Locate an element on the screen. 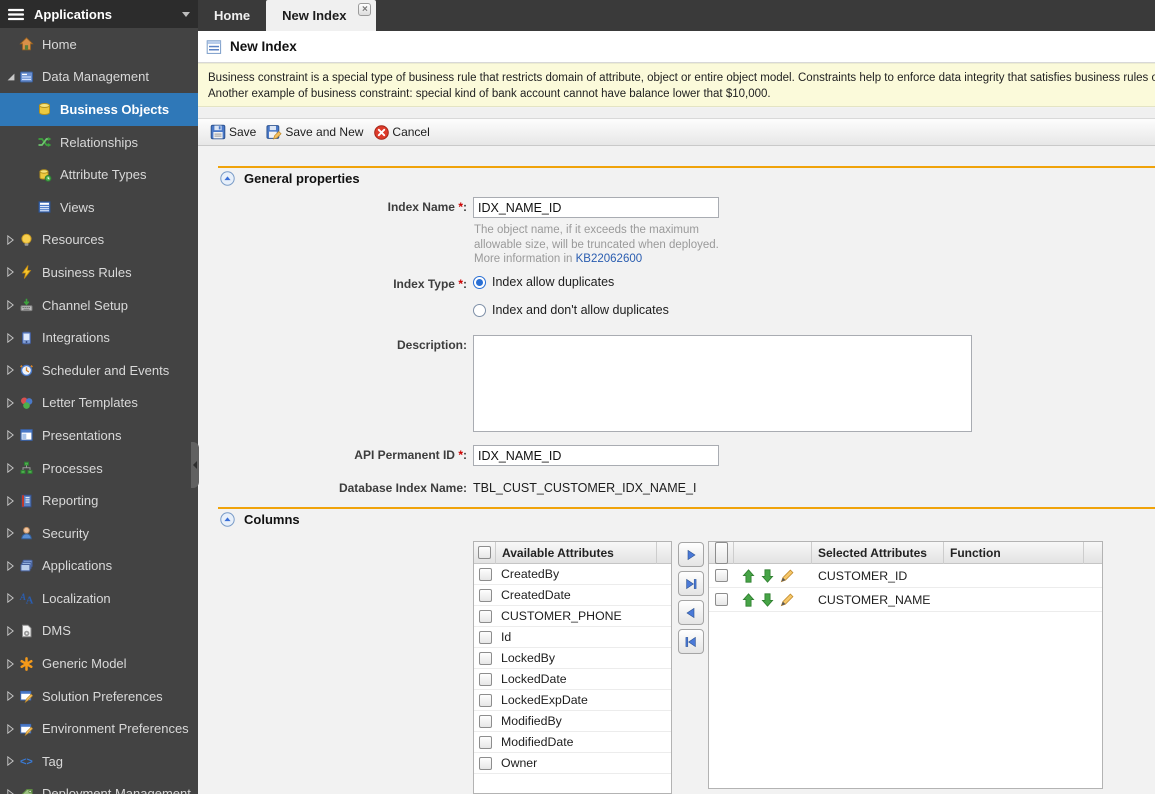  sidebar-item-tag: <> Tag is located at coordinates (99, 761).